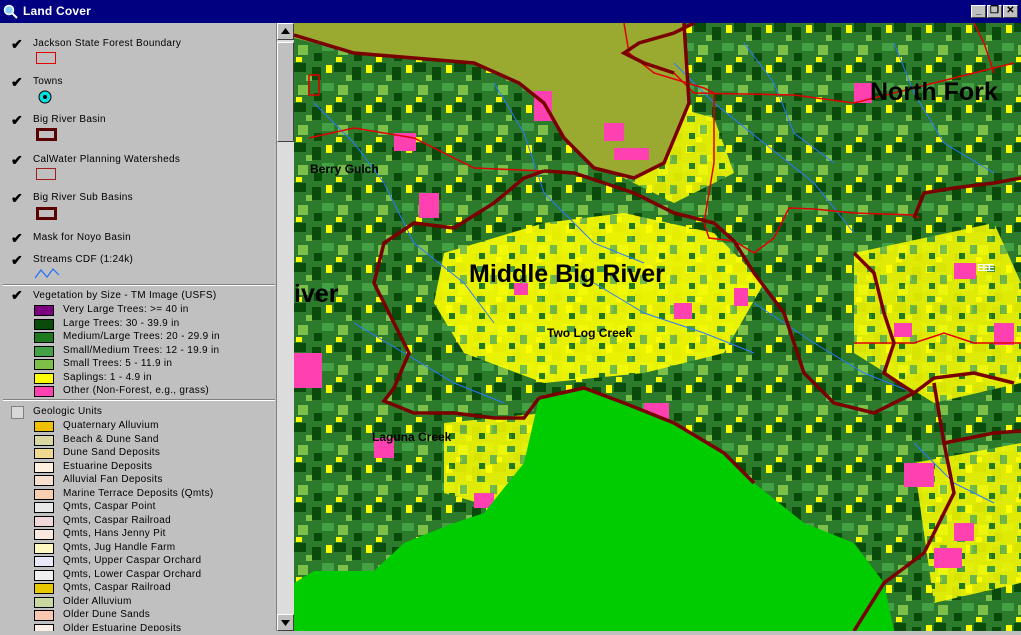  What do you see at coordinates (114, 533) in the screenshot?
I see `geologic-class-label: Qmts, Hans Jenny Pit` at bounding box center [114, 533].